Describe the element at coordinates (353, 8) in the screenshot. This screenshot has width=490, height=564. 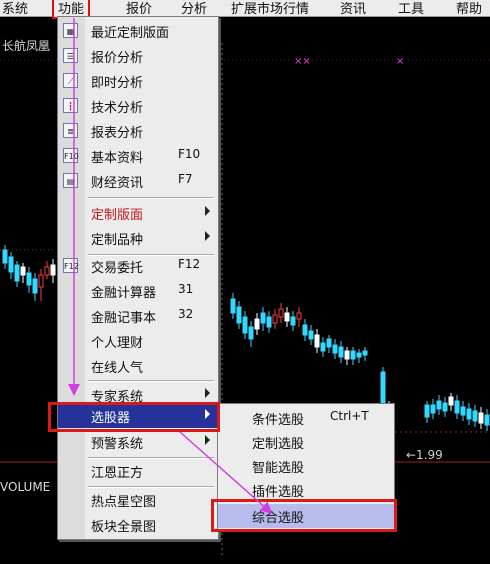
I see `menu-news: 资讯` at that location.